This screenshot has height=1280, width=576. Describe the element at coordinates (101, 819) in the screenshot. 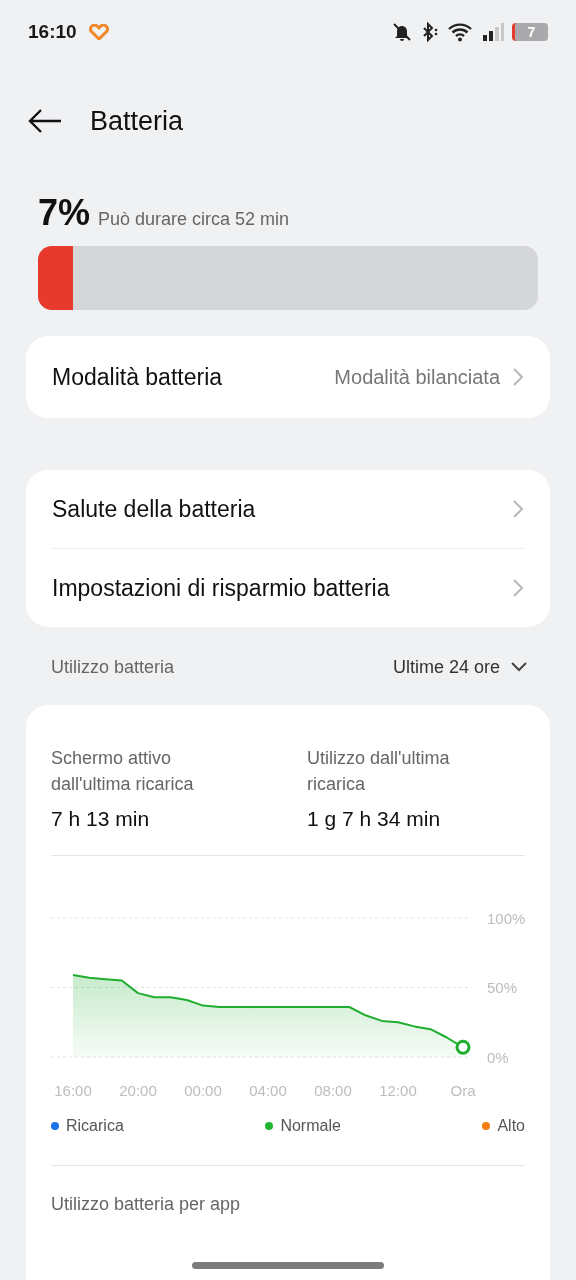

I see `stat-value: 7 h 13 min` at that location.